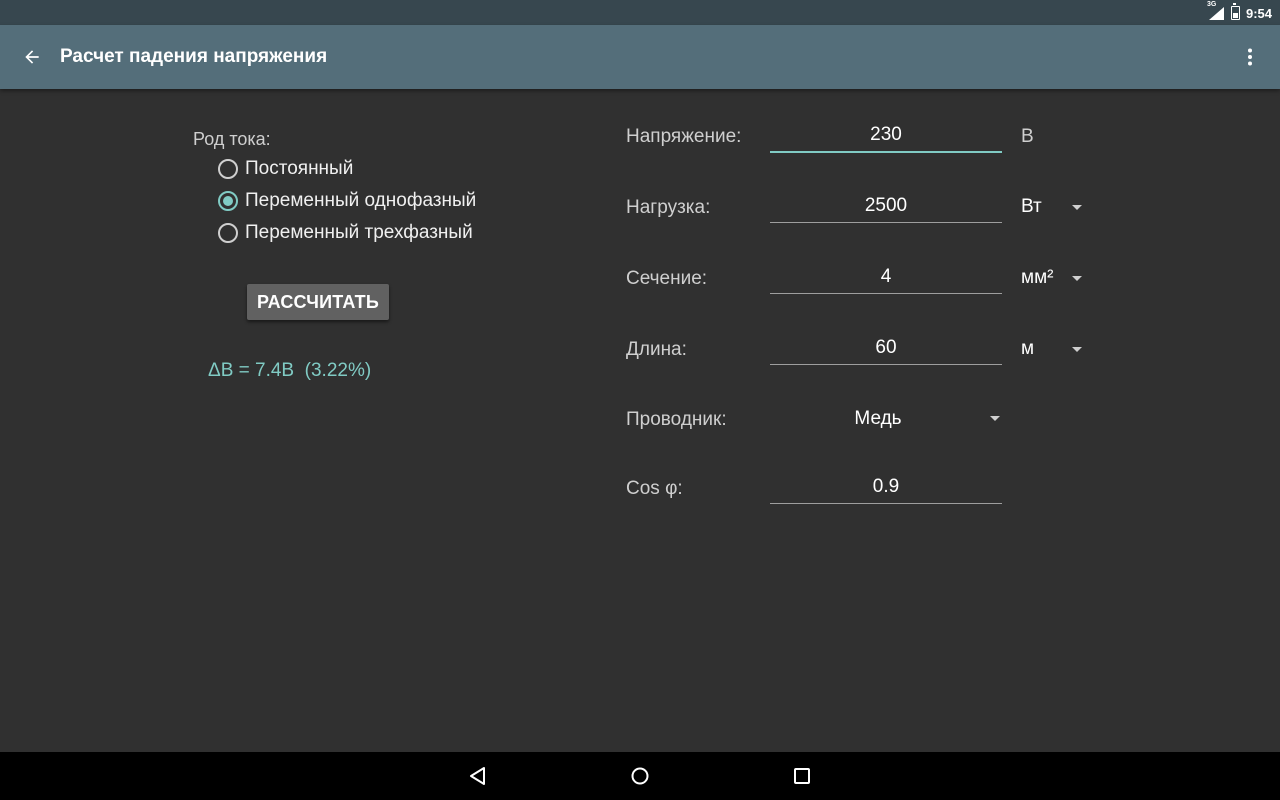 This screenshot has height=800, width=1280. I want to click on radio-ac-single-phase: Переменный однофазный, so click(347, 201).